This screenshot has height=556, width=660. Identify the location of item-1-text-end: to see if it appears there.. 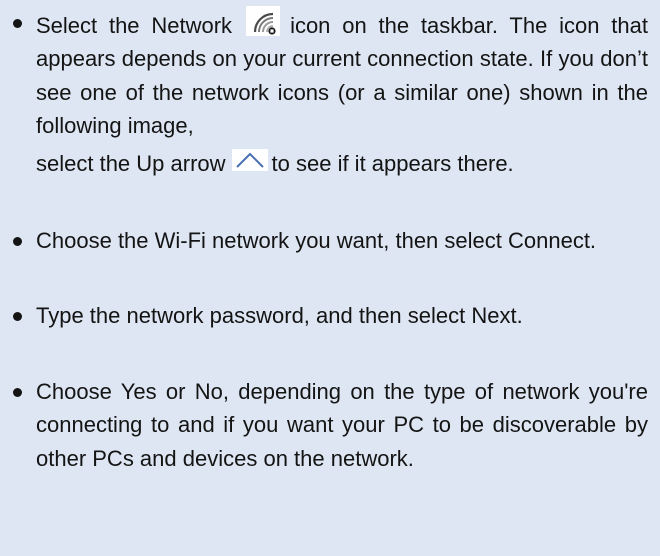
(392, 163).